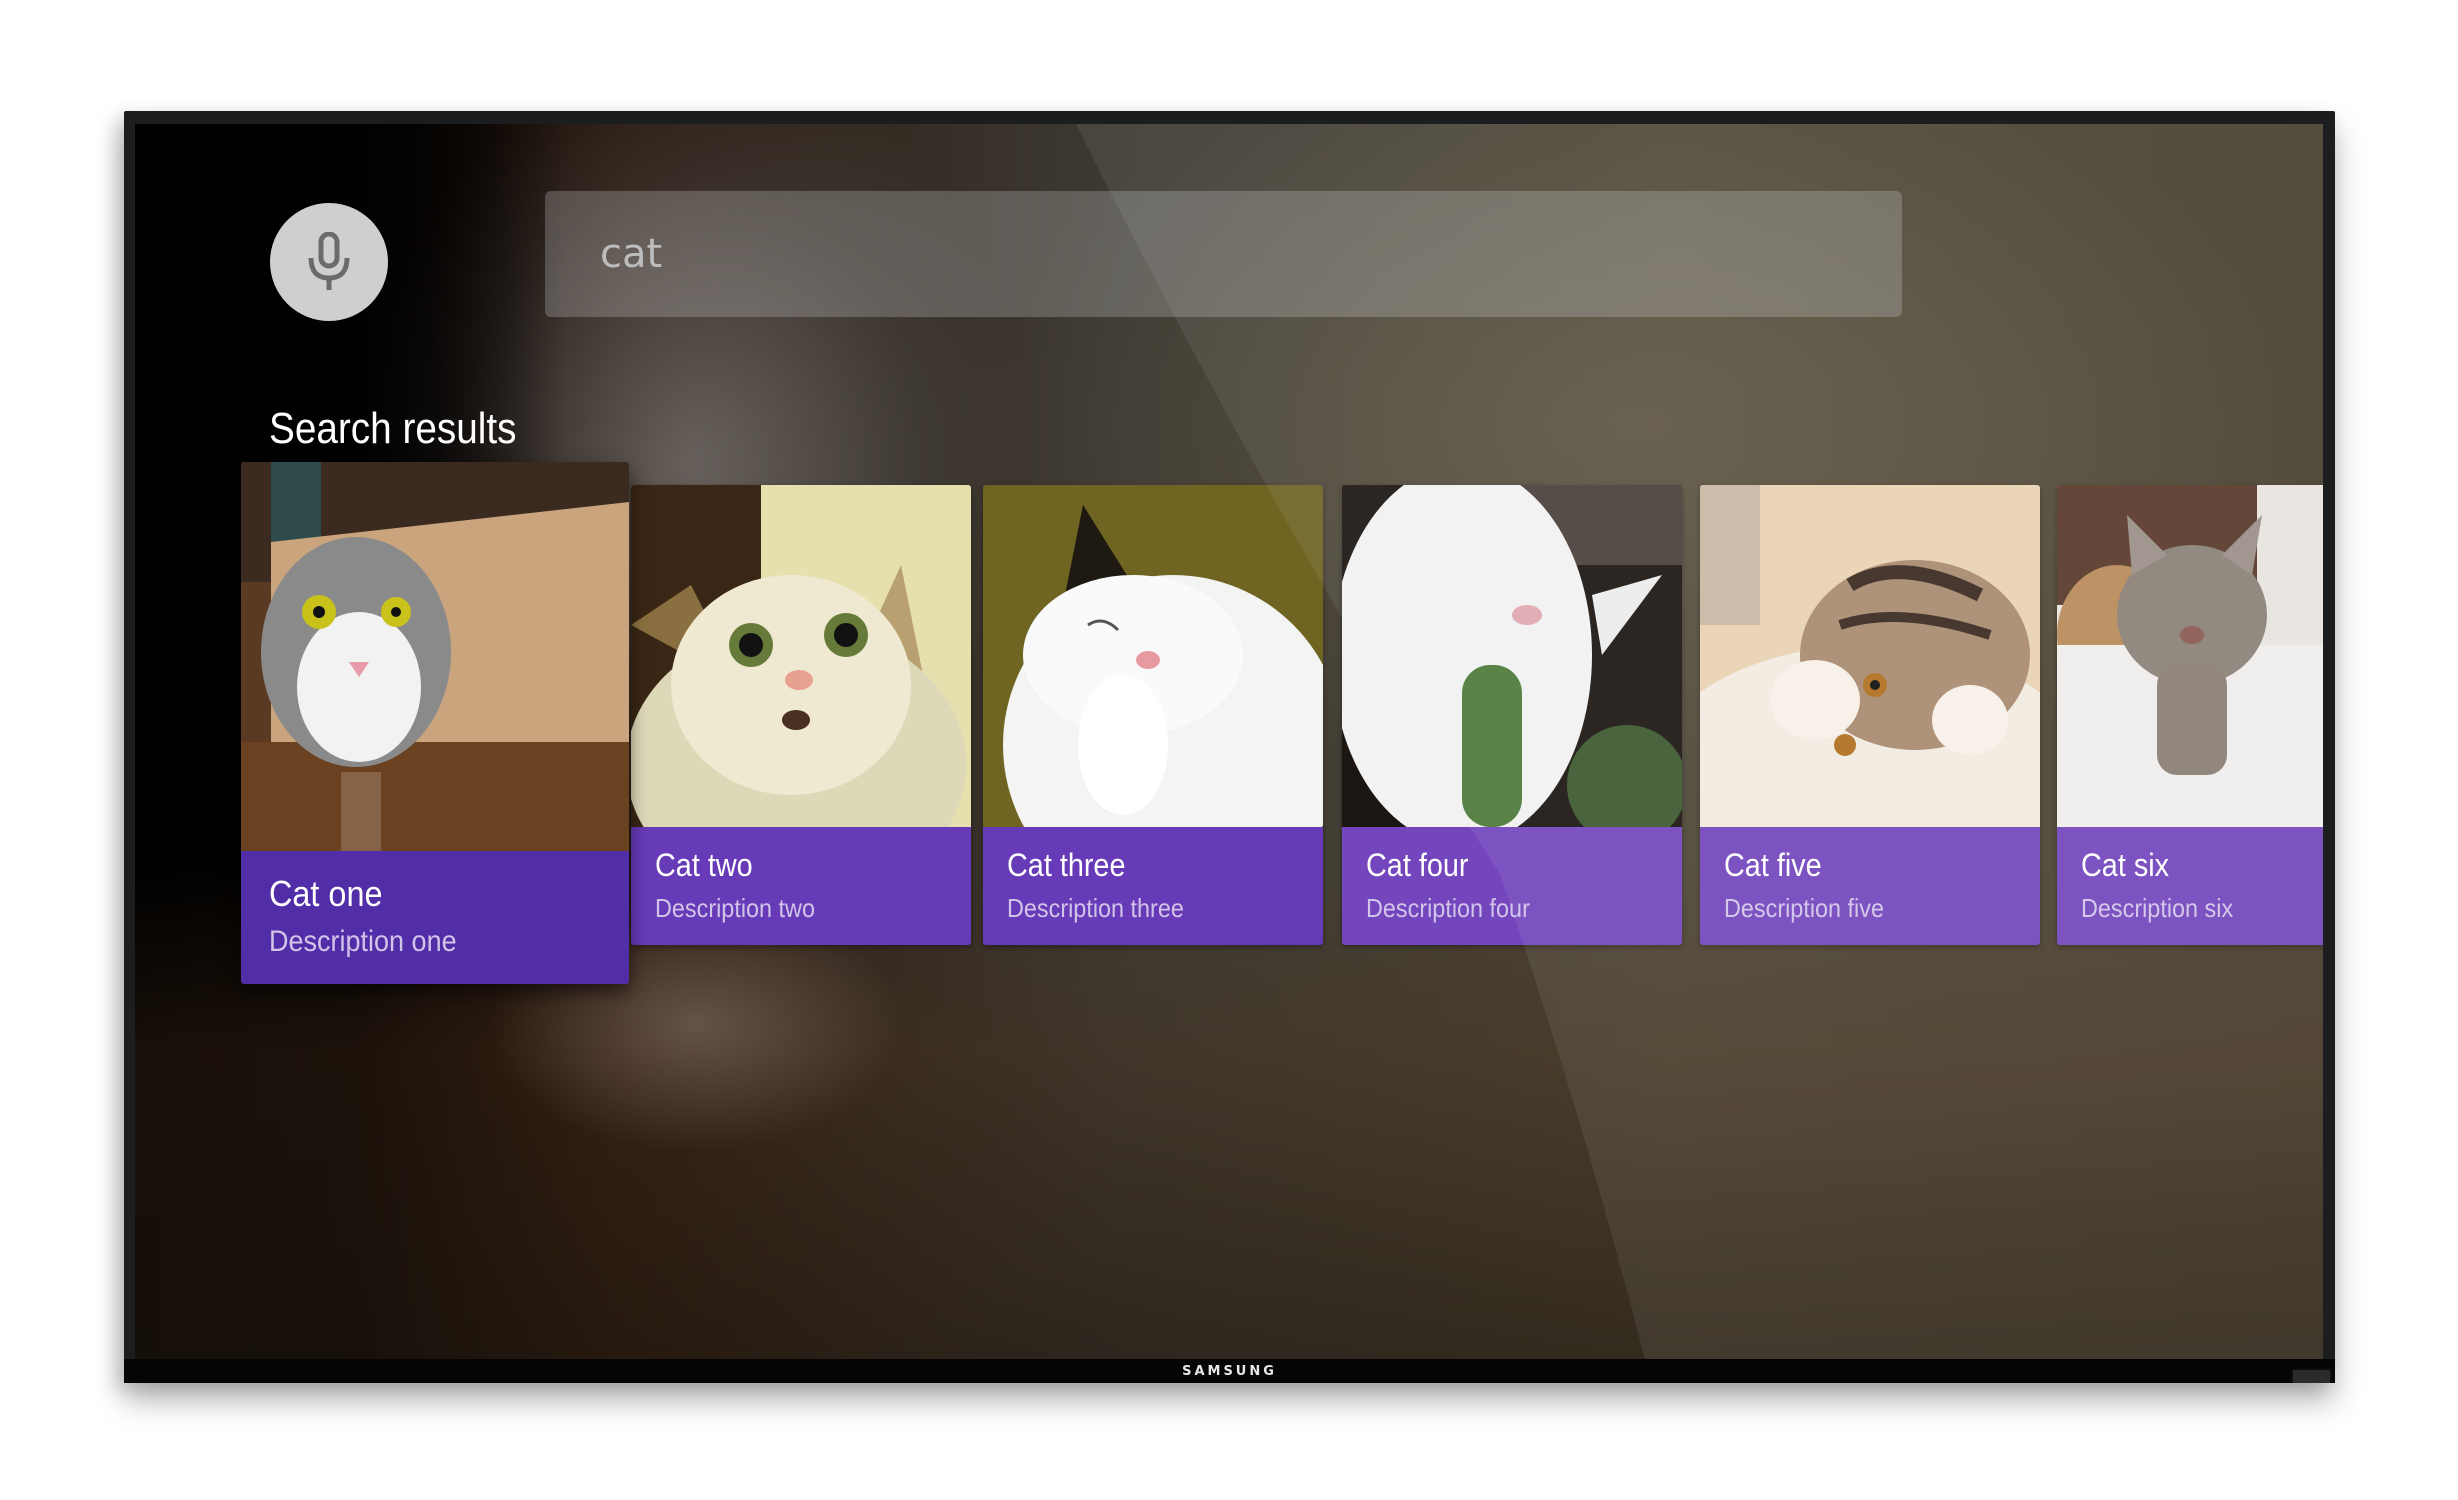  What do you see at coordinates (2190, 886) in the screenshot?
I see `card-info: Cat six Description six` at bounding box center [2190, 886].